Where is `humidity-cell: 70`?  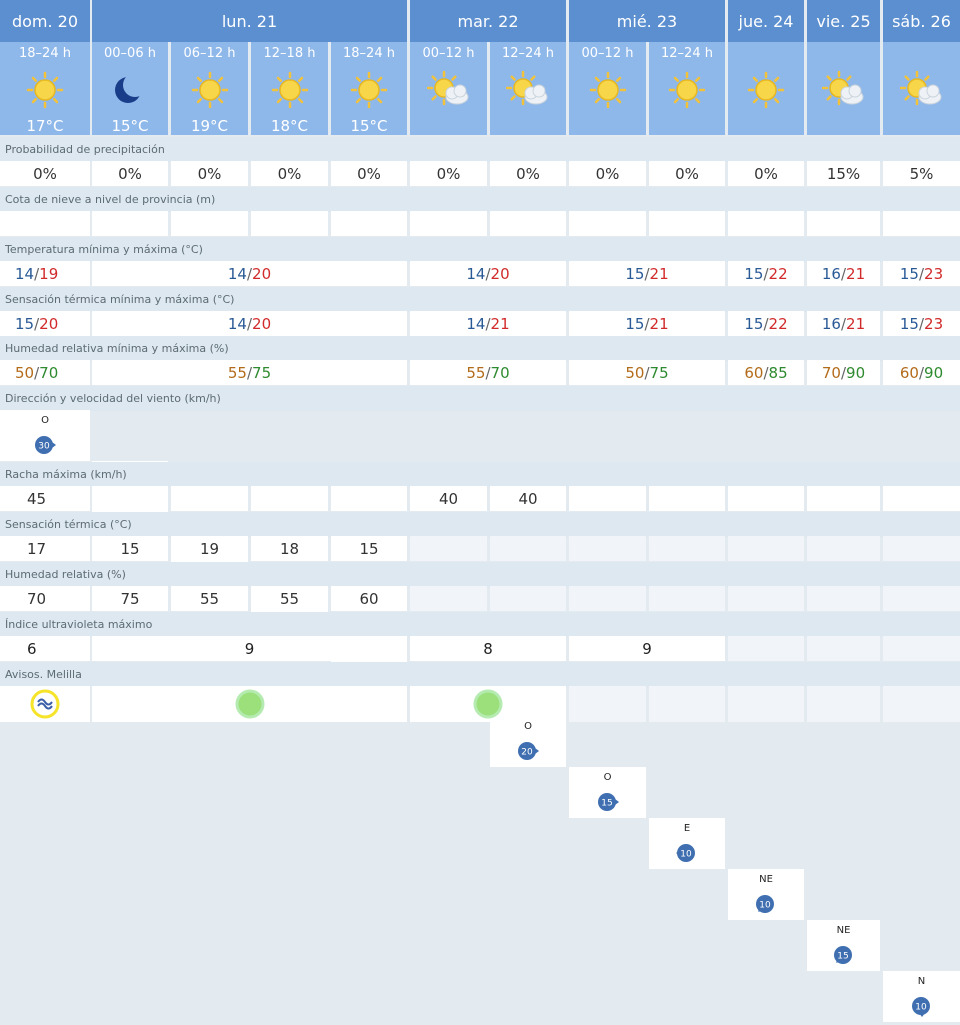
humidity-cell: 70 is located at coordinates (45, 598).